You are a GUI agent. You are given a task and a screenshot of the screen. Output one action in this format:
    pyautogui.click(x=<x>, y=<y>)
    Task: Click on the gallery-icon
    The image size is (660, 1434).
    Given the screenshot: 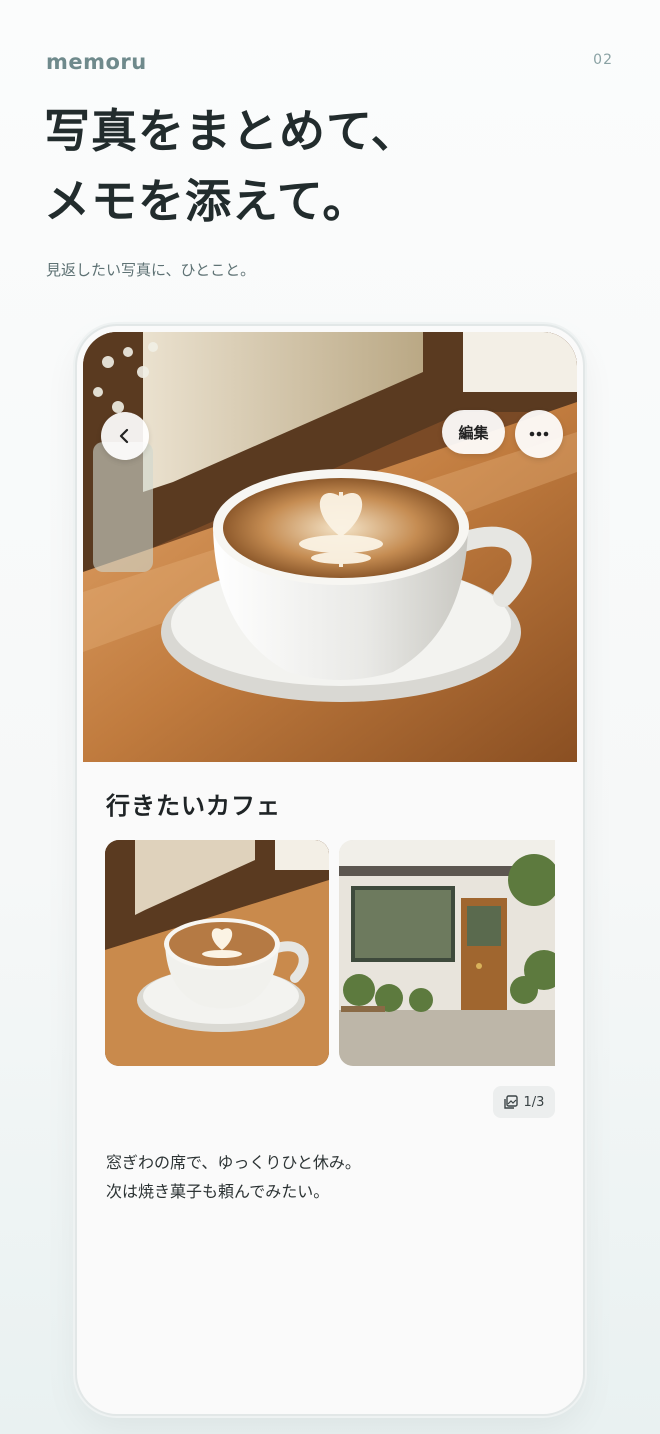 What is the action you would take?
    pyautogui.click(x=510, y=1102)
    